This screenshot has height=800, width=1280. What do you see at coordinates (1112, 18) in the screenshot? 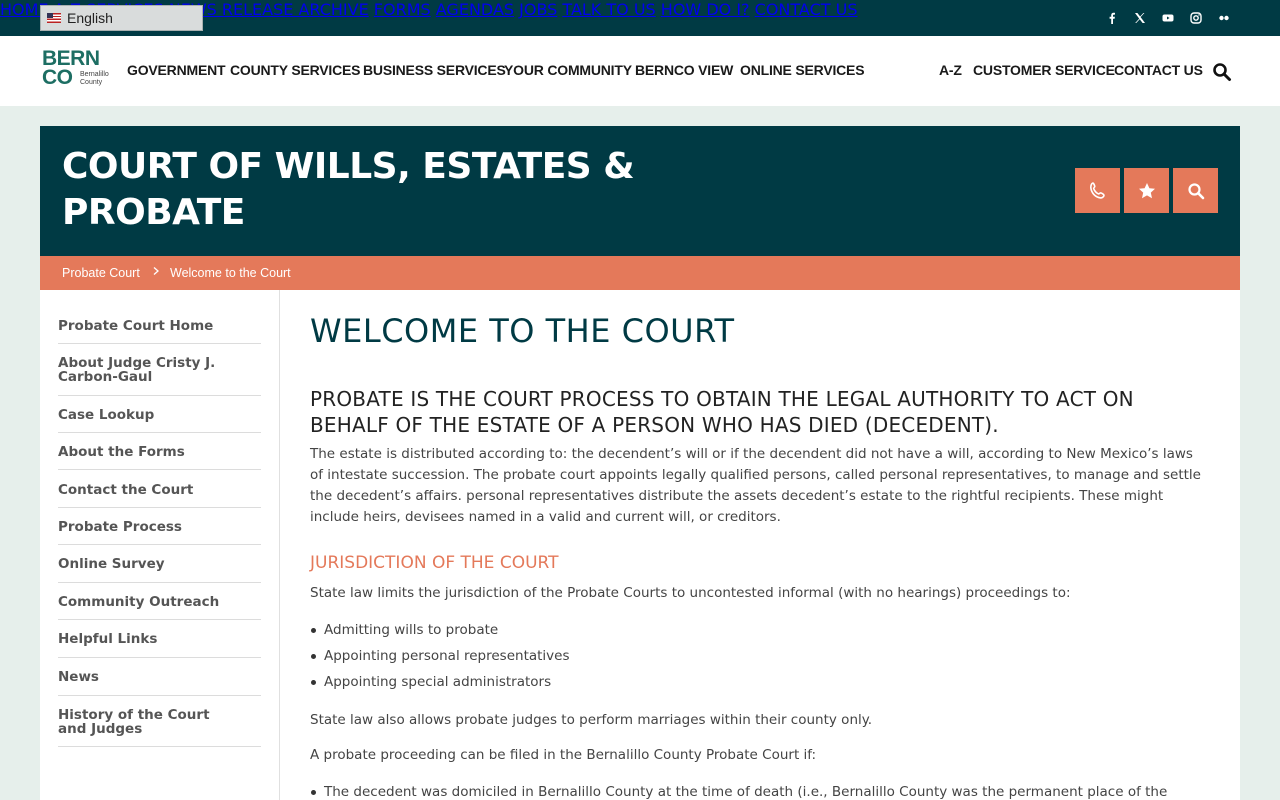
I see `facebook-icon` at bounding box center [1112, 18].